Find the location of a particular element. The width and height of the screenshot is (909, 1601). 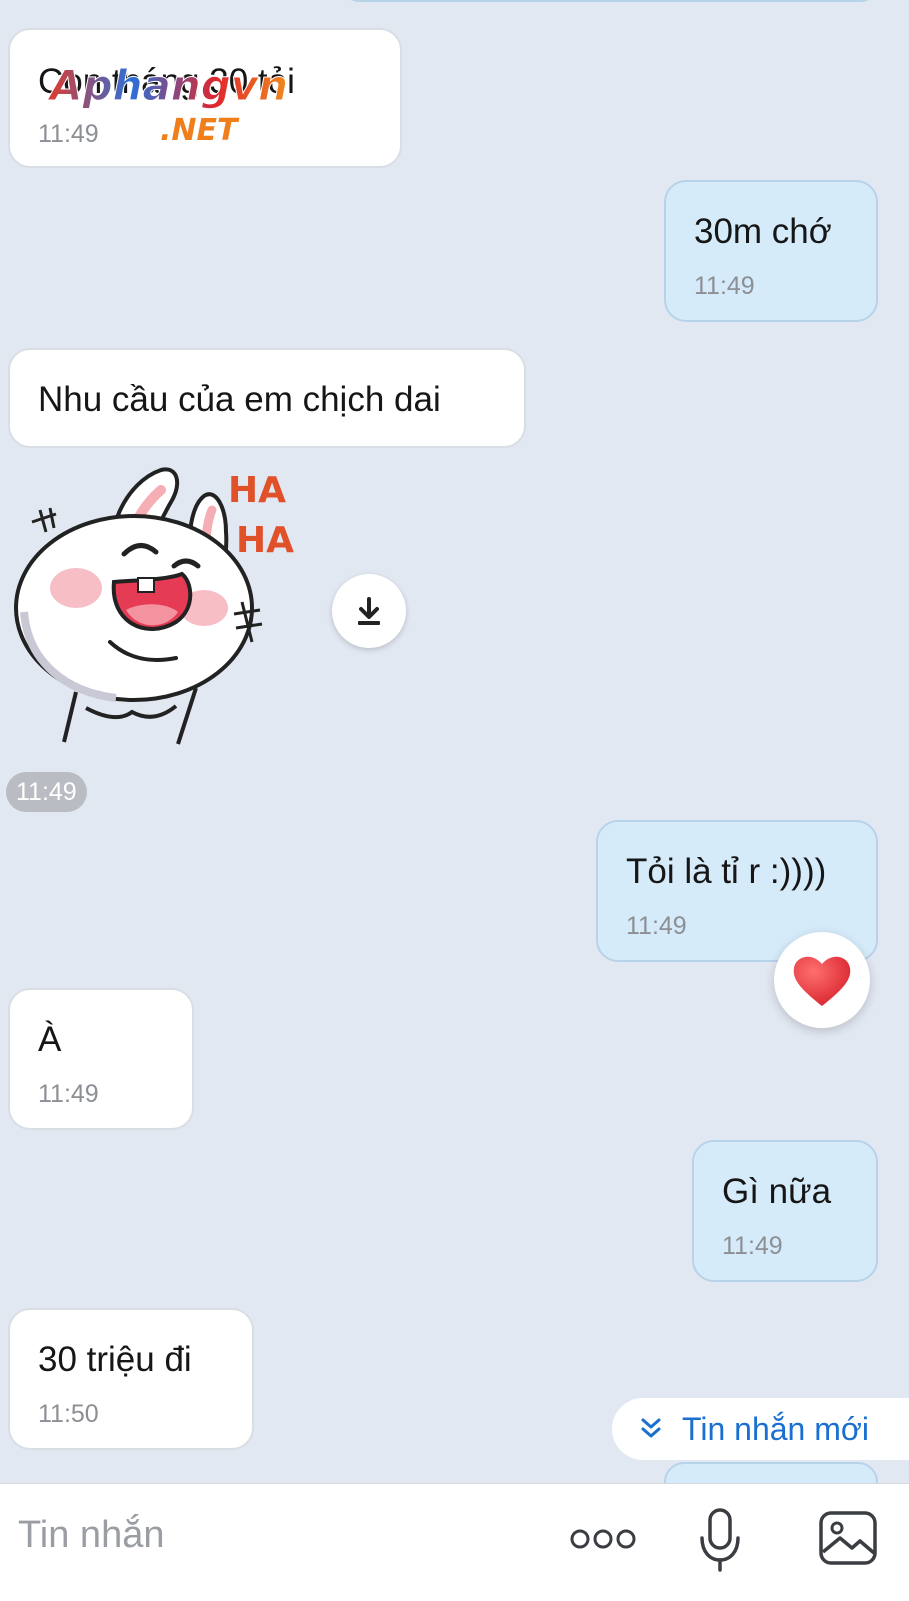

watermark-logo: Aphangvn .NET is located at coordinates (168, 103).